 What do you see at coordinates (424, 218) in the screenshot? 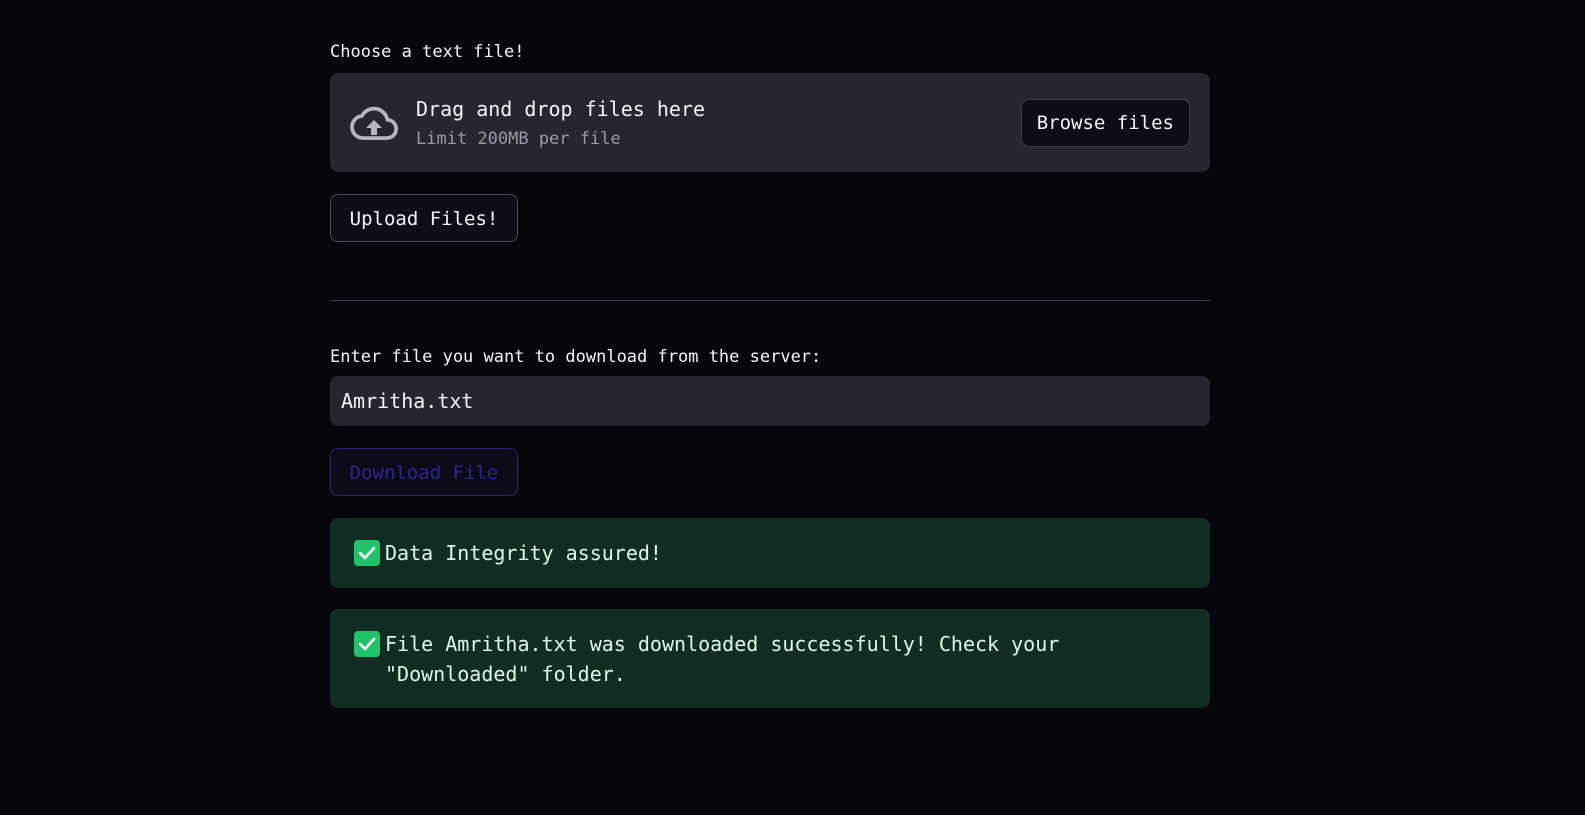
I see `upload-files-button: Upload Files!` at bounding box center [424, 218].